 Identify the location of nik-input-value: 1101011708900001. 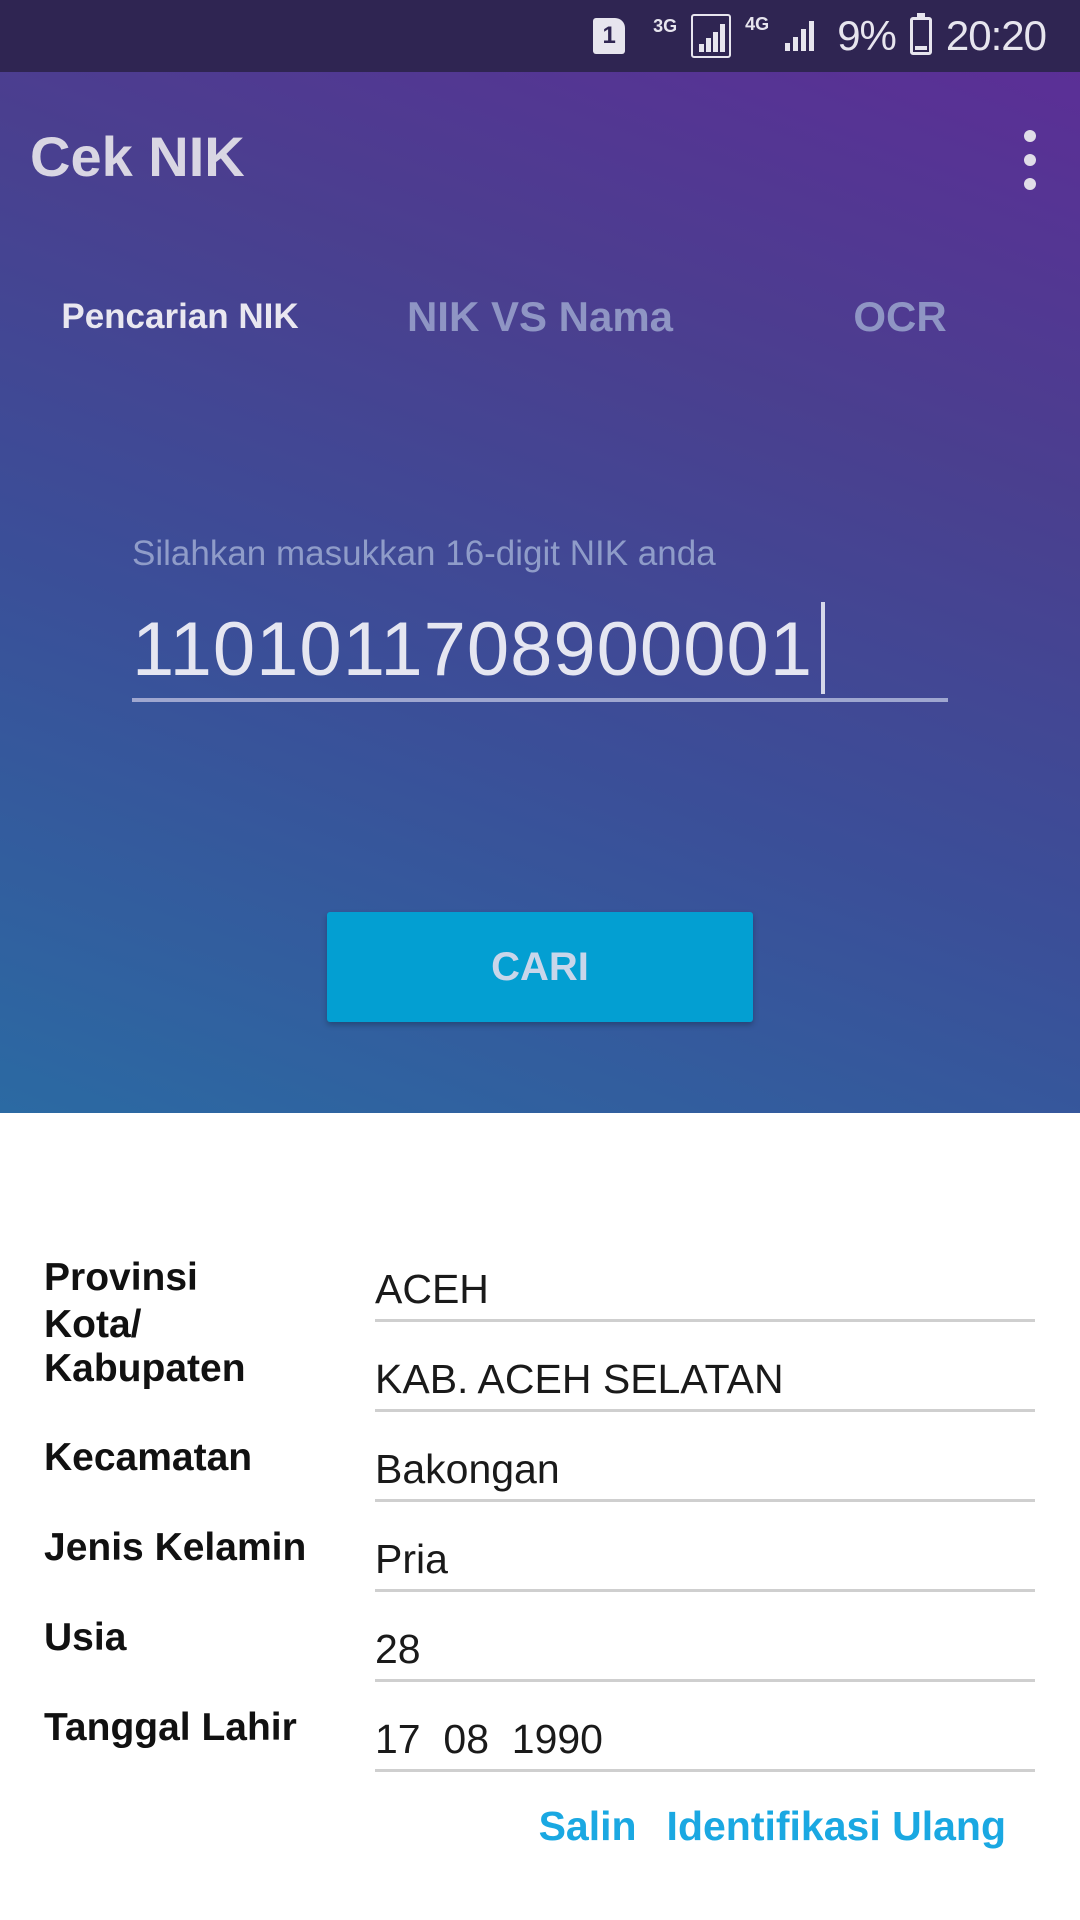
(472, 650).